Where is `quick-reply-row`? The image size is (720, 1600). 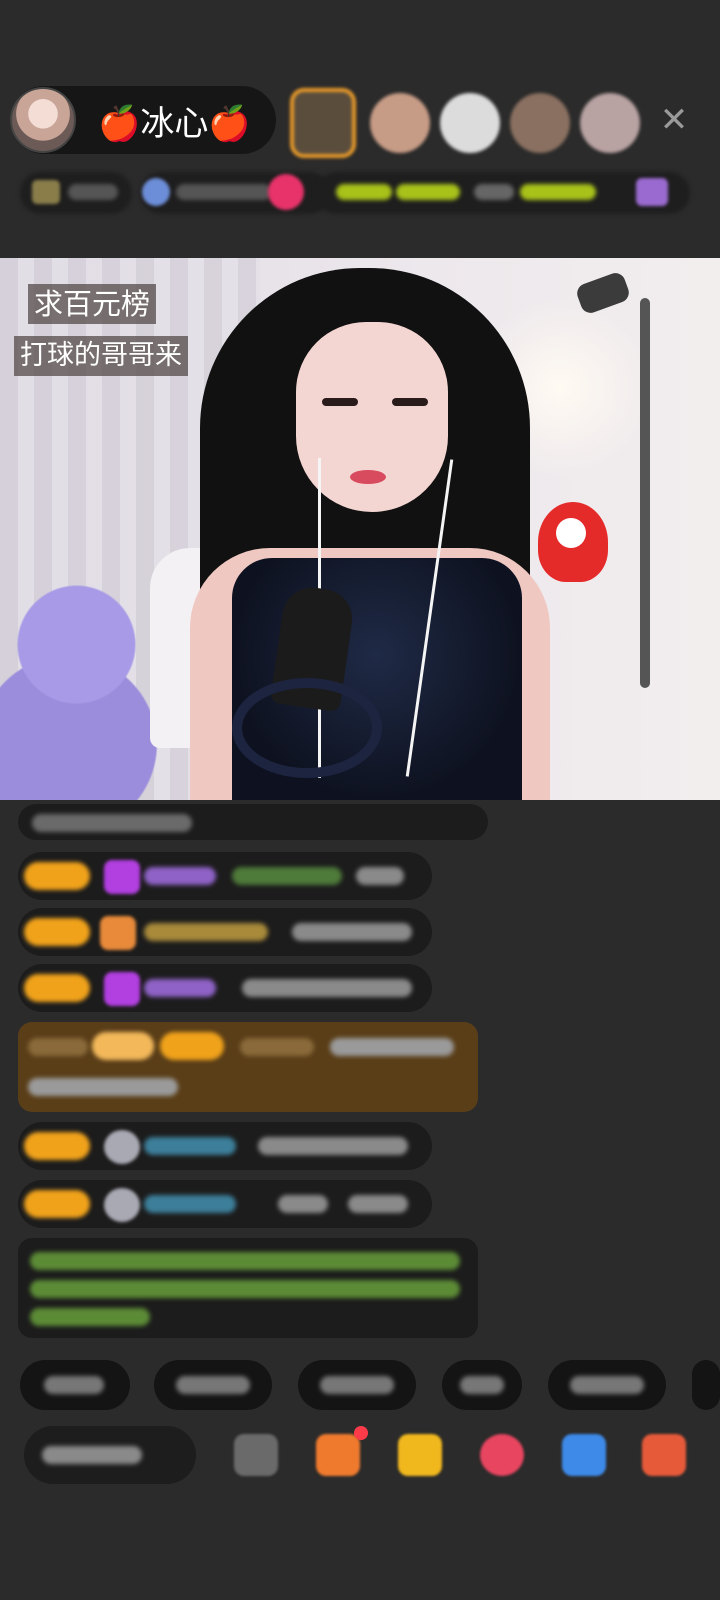 quick-reply-row is located at coordinates (370, 1385).